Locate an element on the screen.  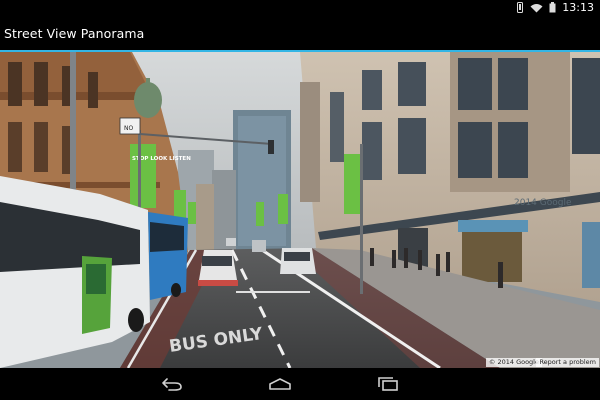
street-sign: NO is located at coordinates (128, 128).